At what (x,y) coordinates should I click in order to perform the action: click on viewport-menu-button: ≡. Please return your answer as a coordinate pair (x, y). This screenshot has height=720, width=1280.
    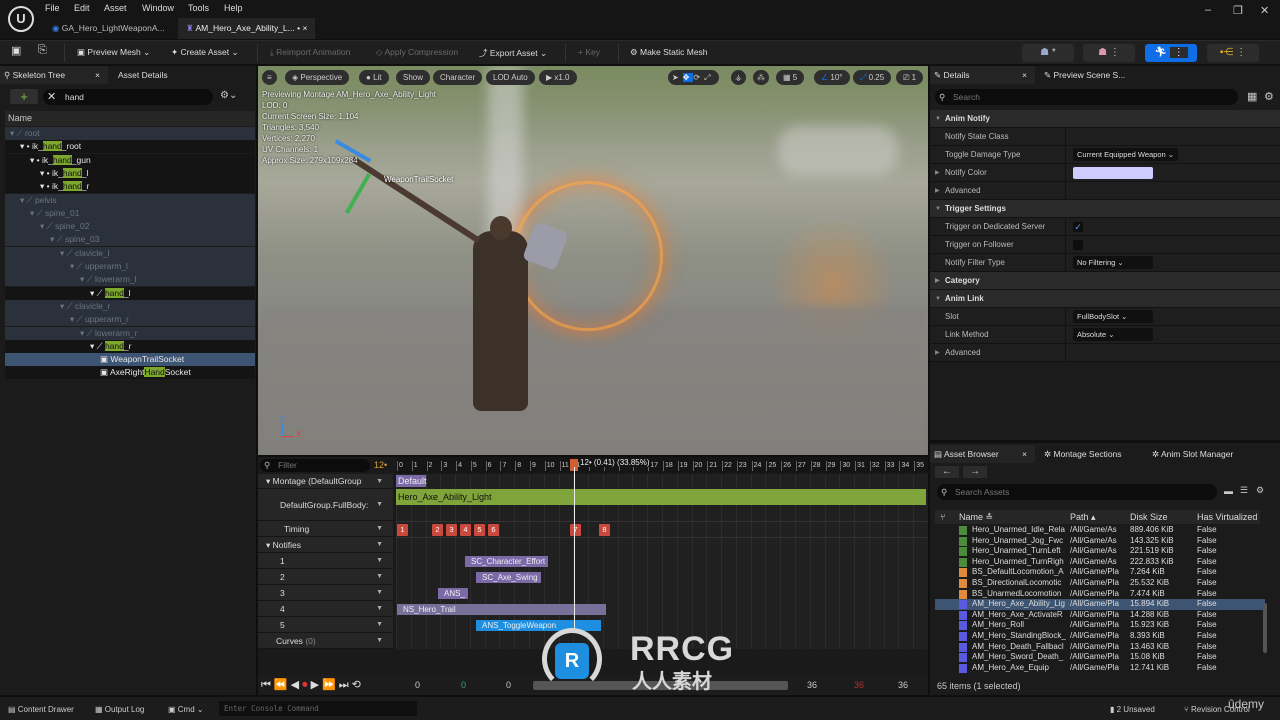
    Looking at the image, I should click on (269, 77).